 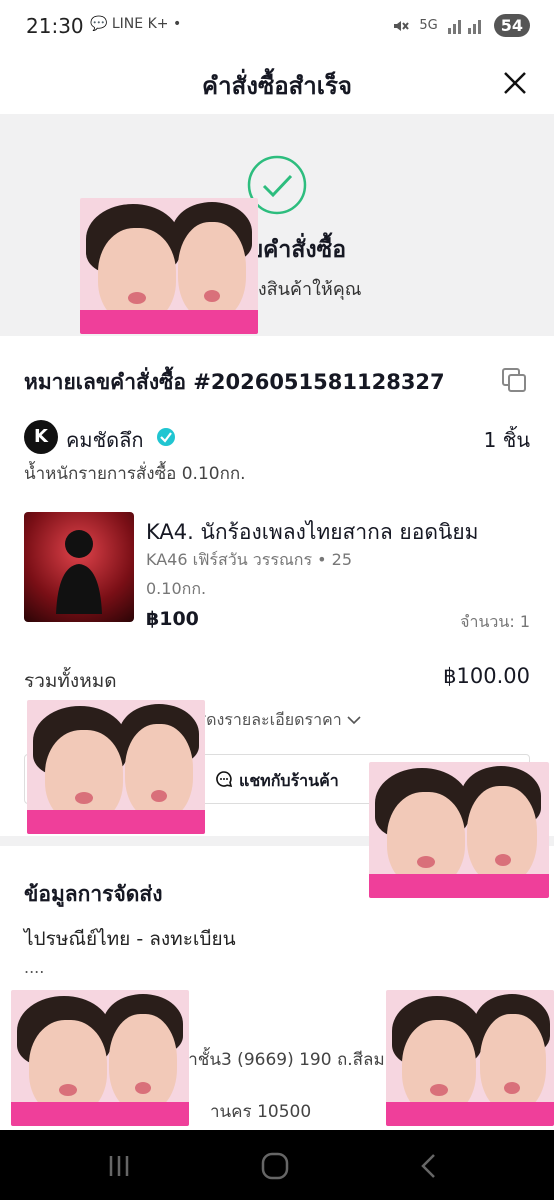 I want to click on shipping-method: ไปรษณีย์ไทย - ลงทะเบียน, so click(x=130, y=939).